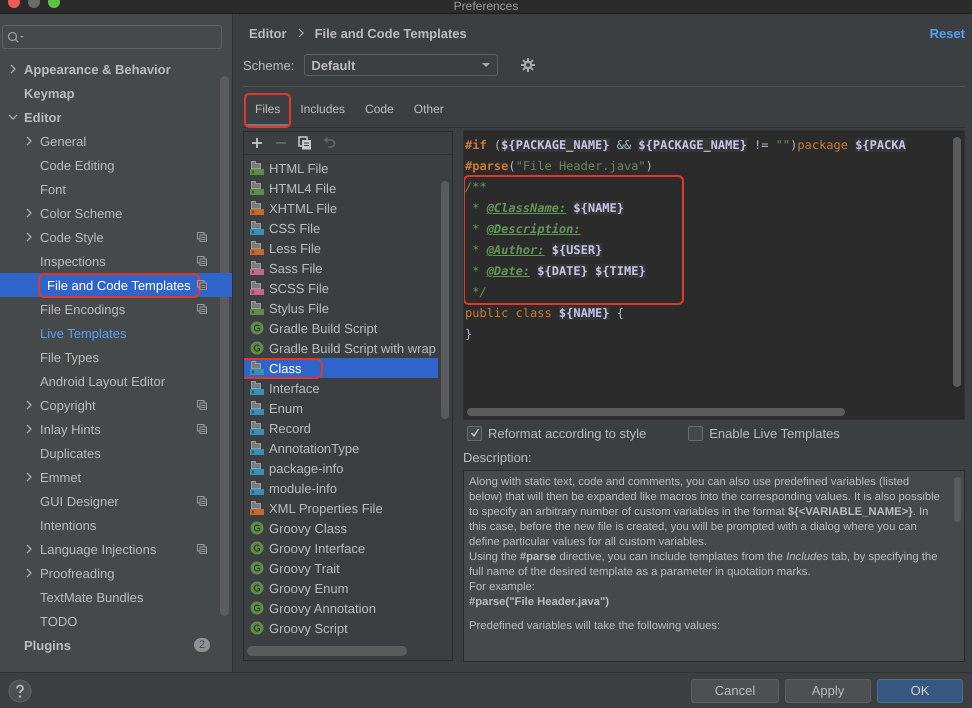 The image size is (972, 708). Describe the element at coordinates (537, 250) in the screenshot. I see `code-line: * @Author: ${USER}` at that location.